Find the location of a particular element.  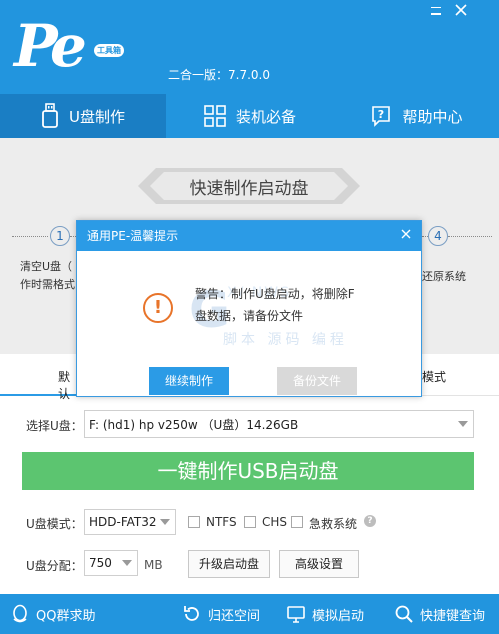

usb-alloc-value: 750 is located at coordinates (100, 563).